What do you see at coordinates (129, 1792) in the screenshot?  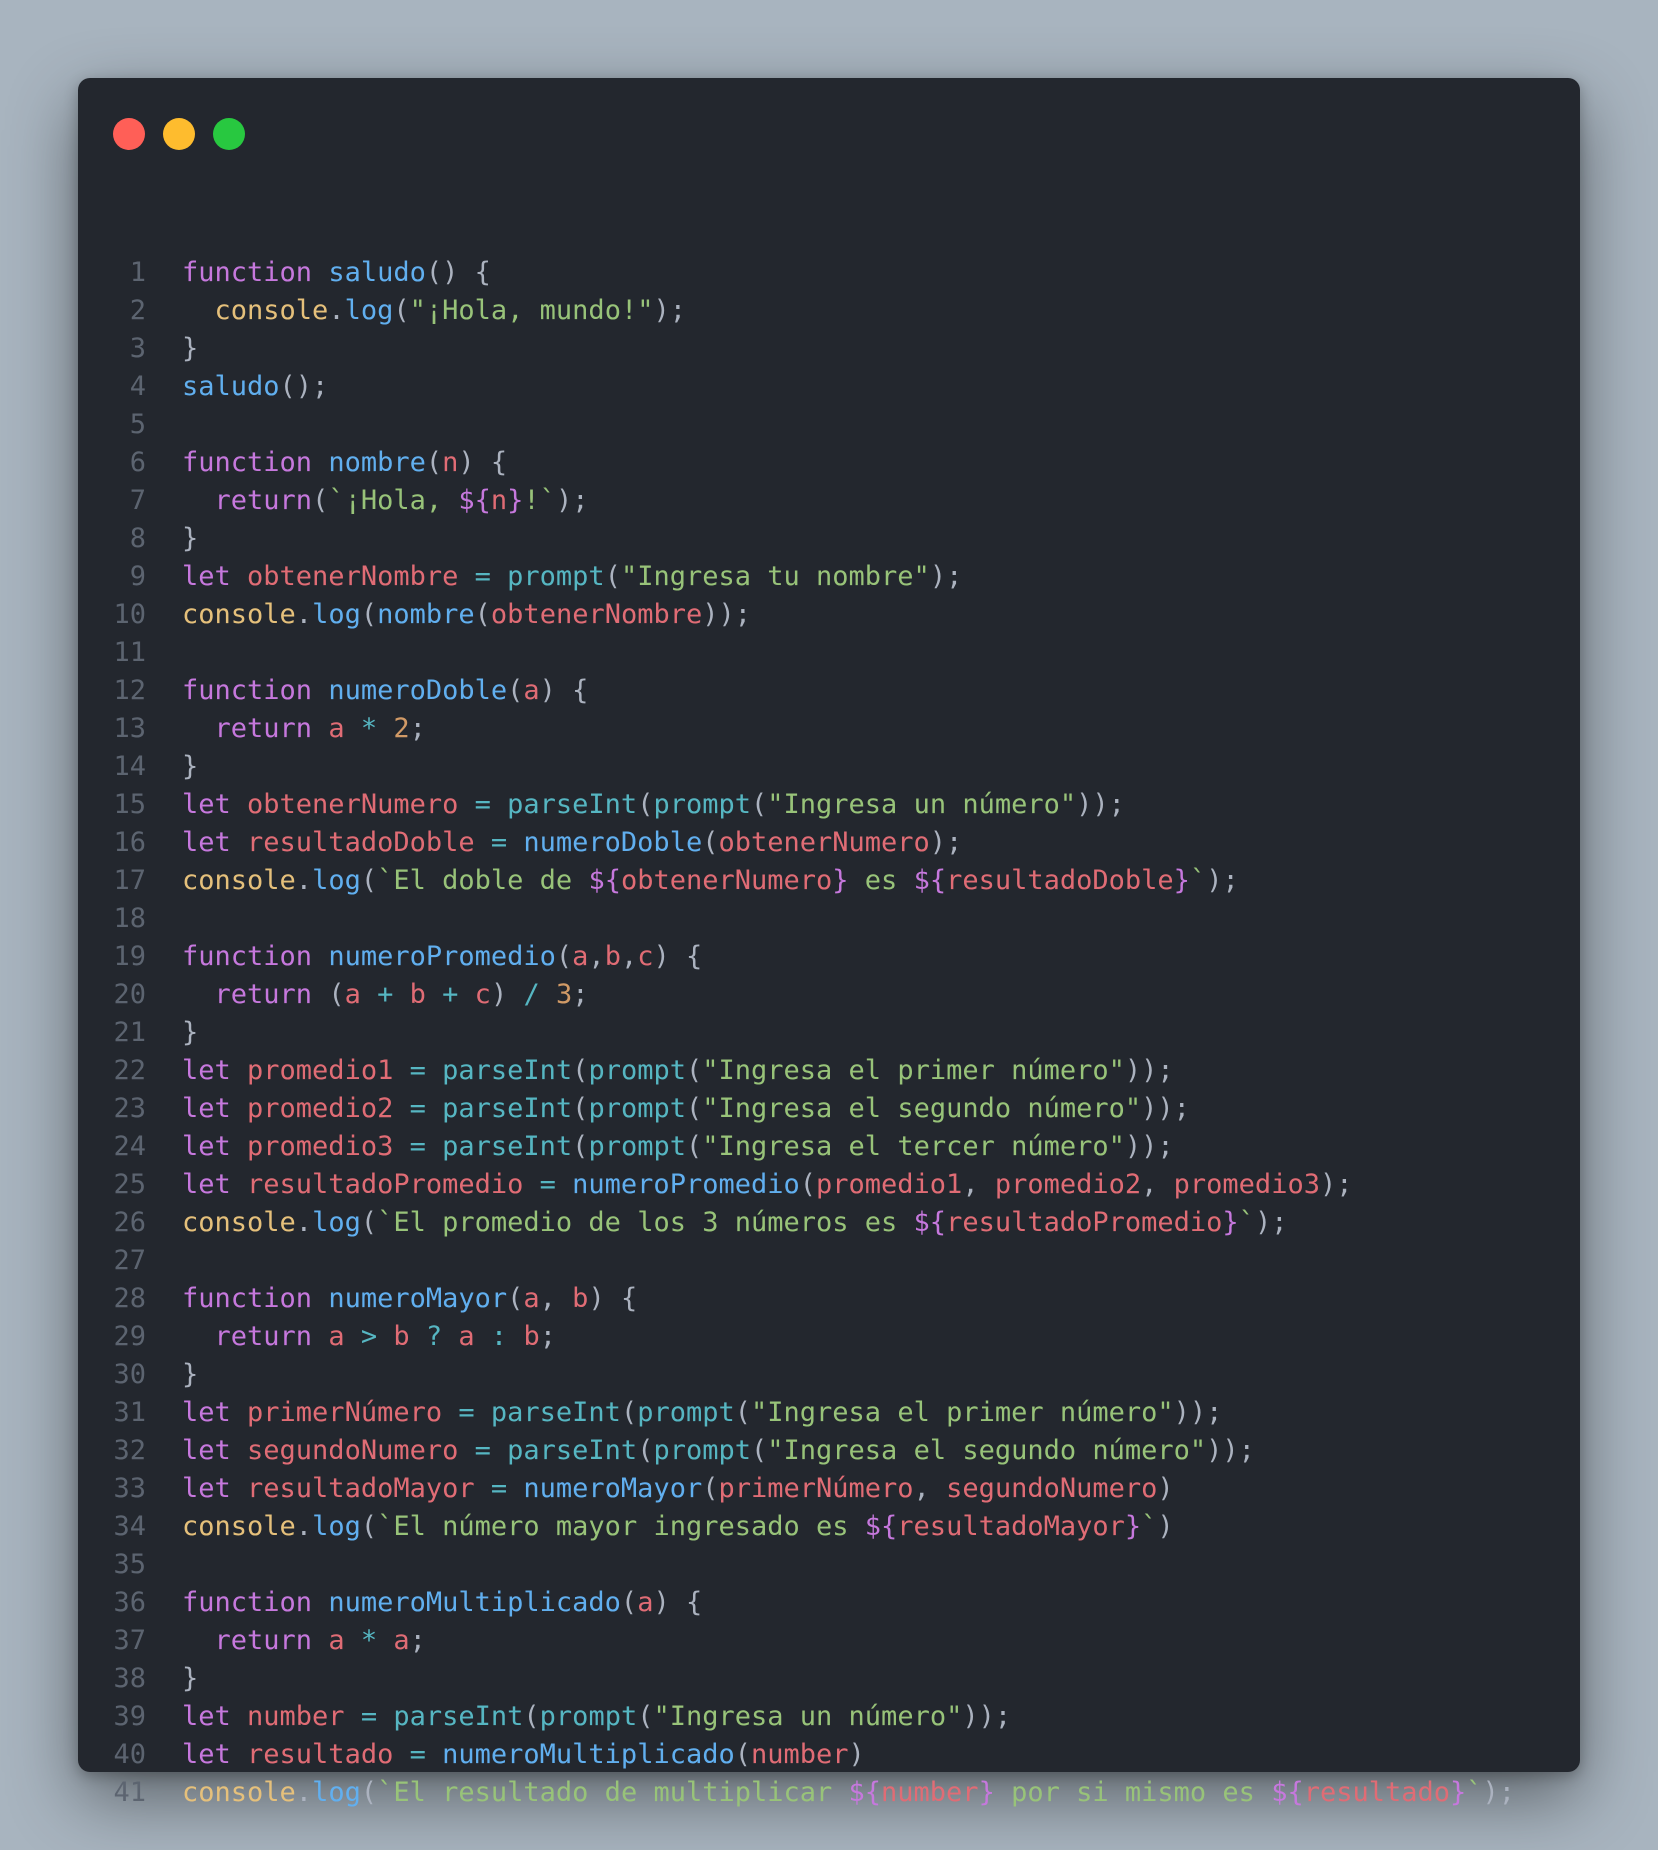 I see `line-number: 41` at bounding box center [129, 1792].